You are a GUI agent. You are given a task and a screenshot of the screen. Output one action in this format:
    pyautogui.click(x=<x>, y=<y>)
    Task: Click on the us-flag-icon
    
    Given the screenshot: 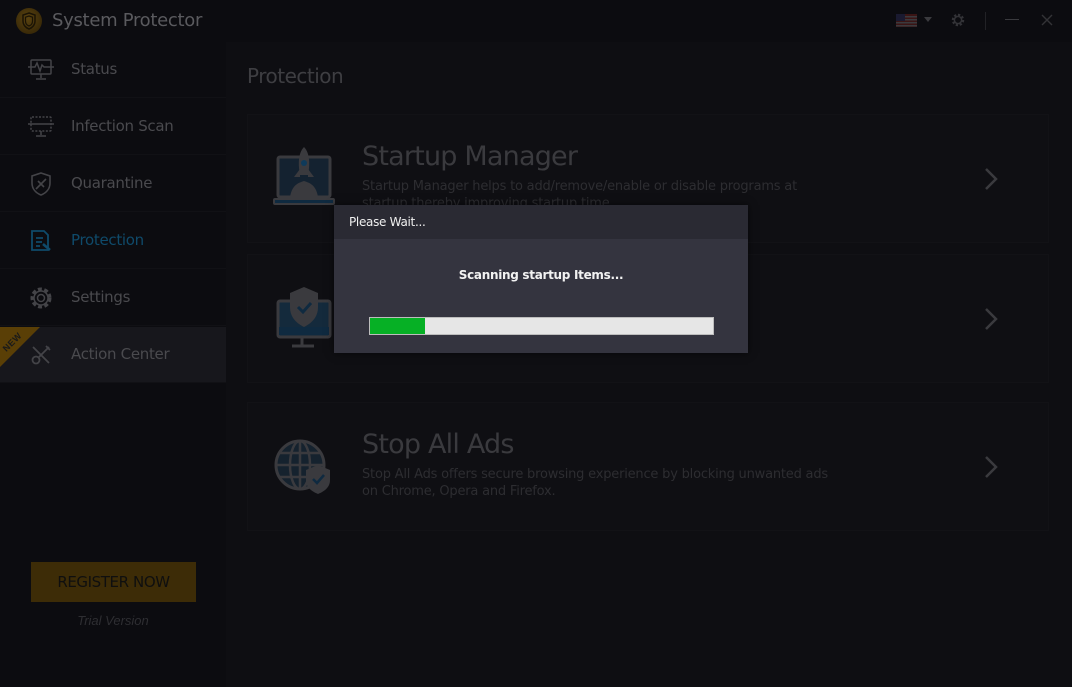 What is the action you would take?
    pyautogui.click(x=906, y=20)
    